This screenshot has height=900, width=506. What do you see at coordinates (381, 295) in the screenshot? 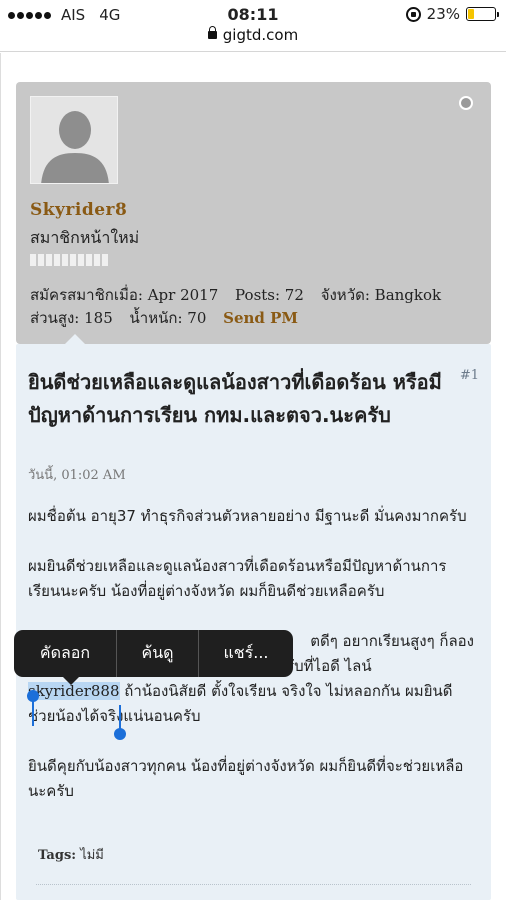
I see `province: จังหวัด: Bangkok` at bounding box center [381, 295].